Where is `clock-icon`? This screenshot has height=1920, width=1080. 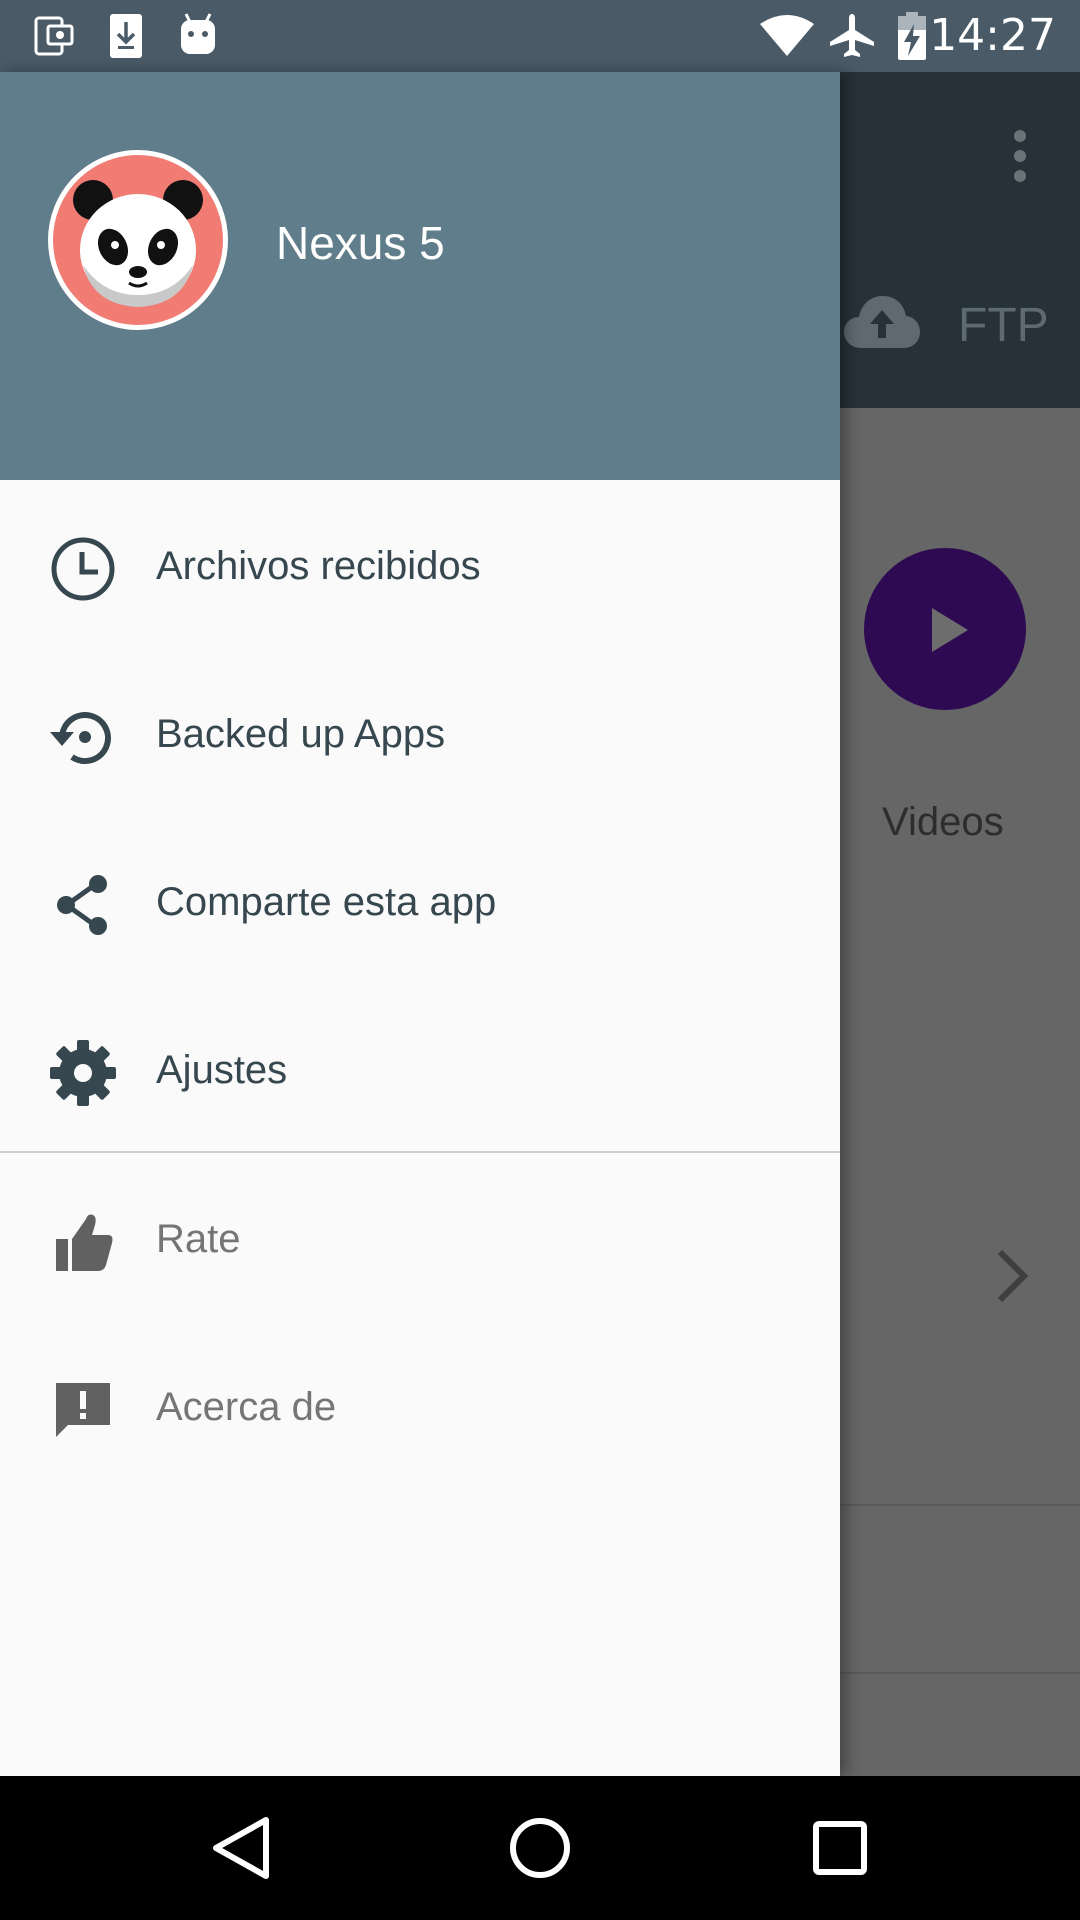 clock-icon is located at coordinates (83, 569).